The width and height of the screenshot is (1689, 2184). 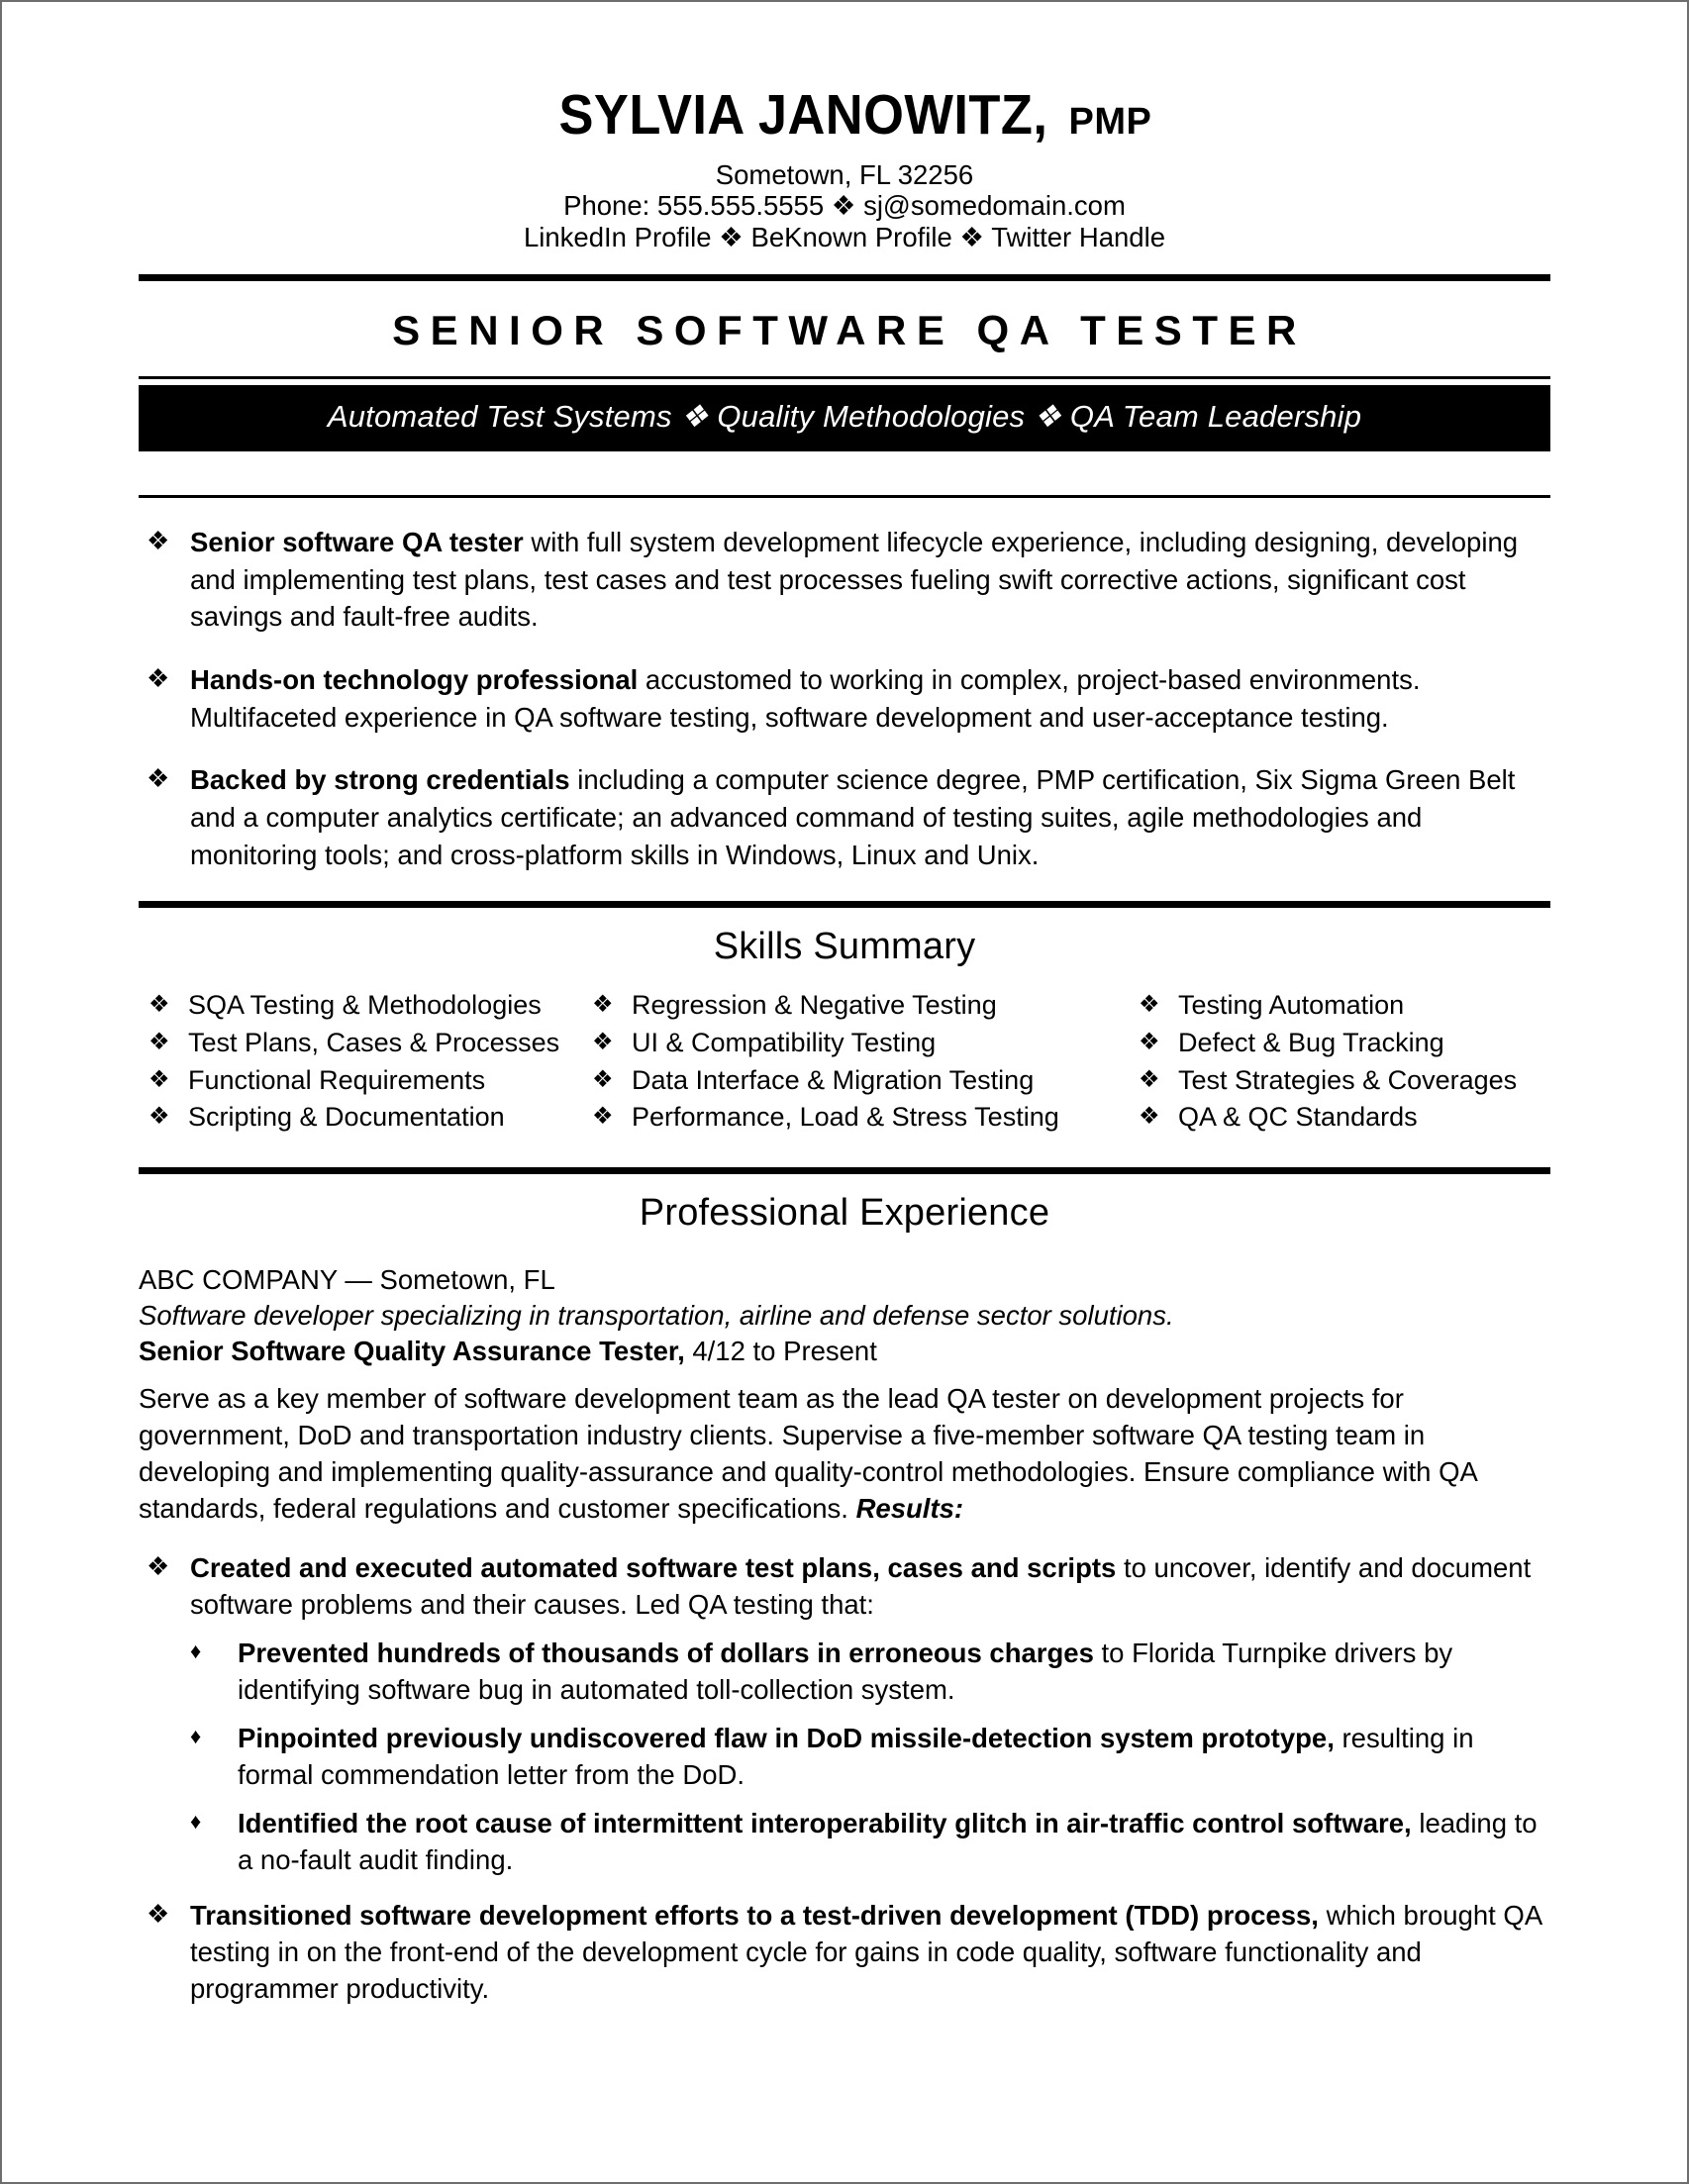 I want to click on skill-item: ❖ QA & QC Standards, so click(x=1344, y=1118).